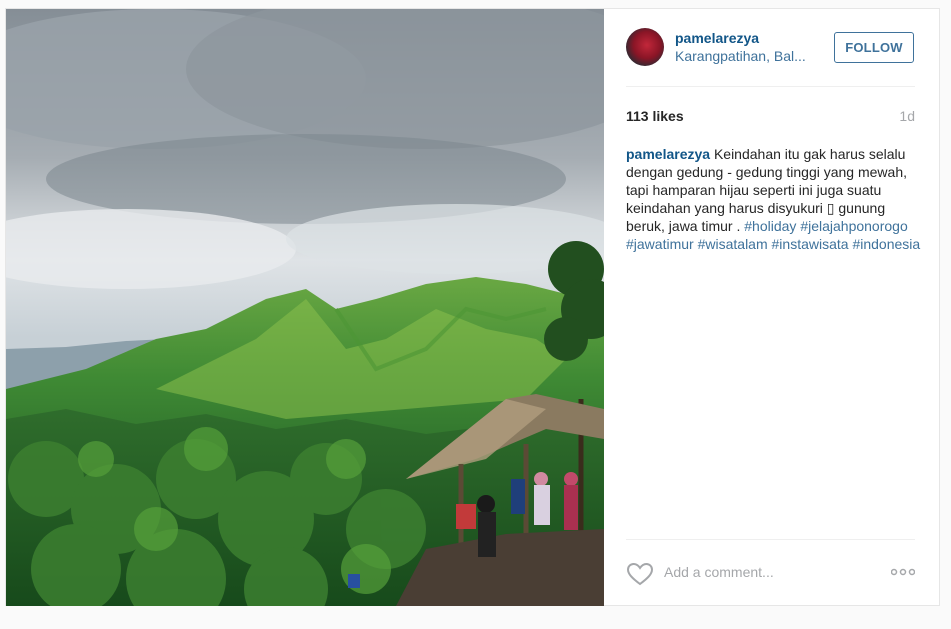  I want to click on header-divider, so click(770, 86).